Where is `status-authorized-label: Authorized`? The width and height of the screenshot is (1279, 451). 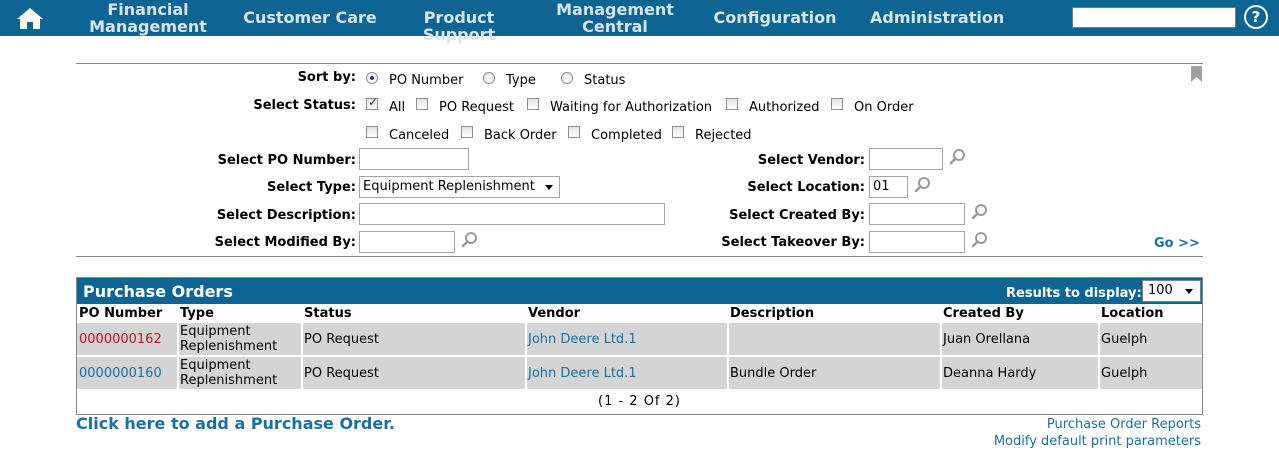
status-authorized-label: Authorized is located at coordinates (784, 107).